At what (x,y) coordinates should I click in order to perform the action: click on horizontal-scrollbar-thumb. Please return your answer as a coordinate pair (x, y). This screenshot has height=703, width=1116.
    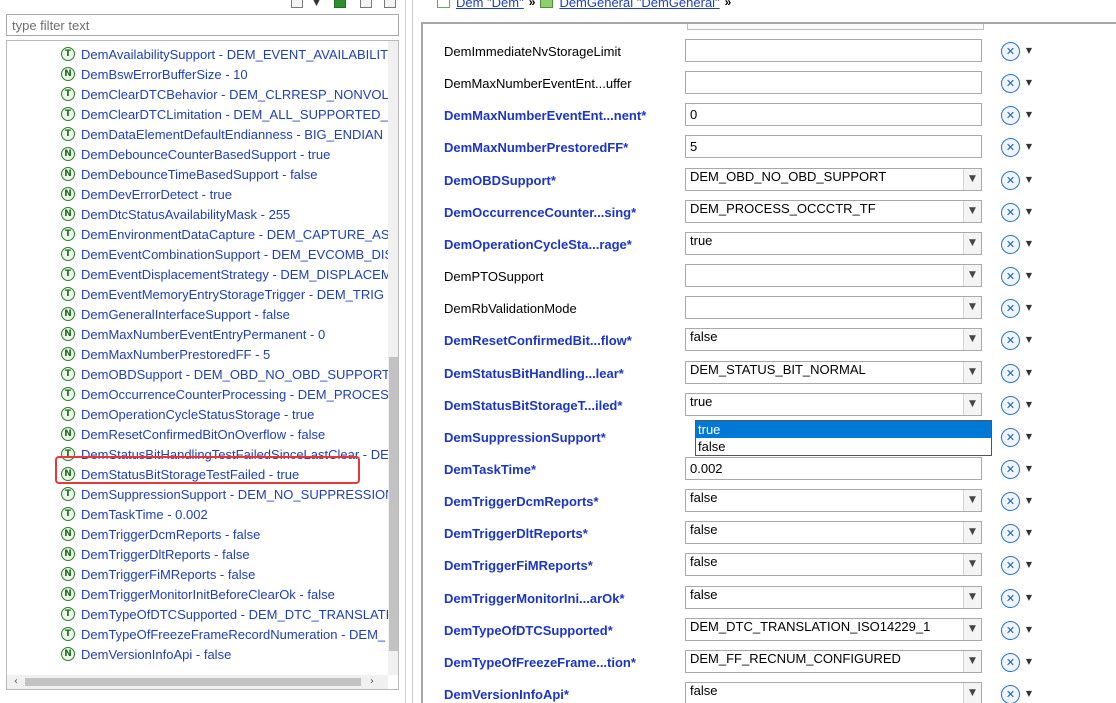
    Looking at the image, I should click on (193, 682).